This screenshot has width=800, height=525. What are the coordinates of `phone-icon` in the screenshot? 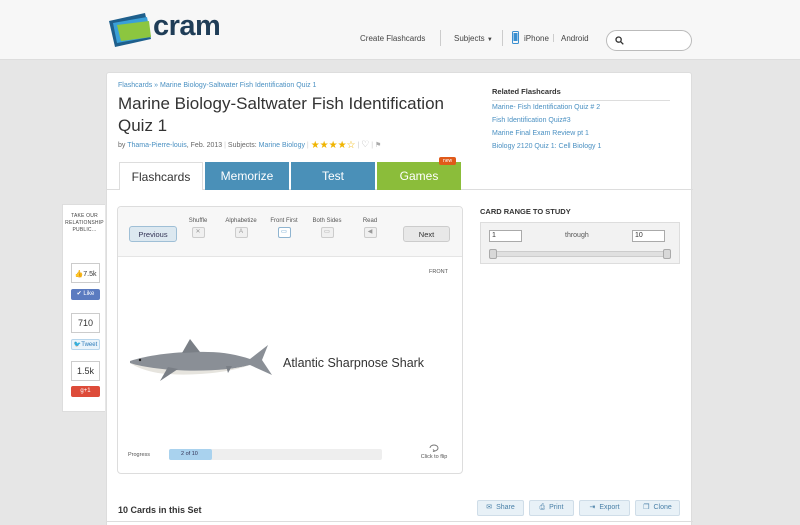 It's located at (515, 37).